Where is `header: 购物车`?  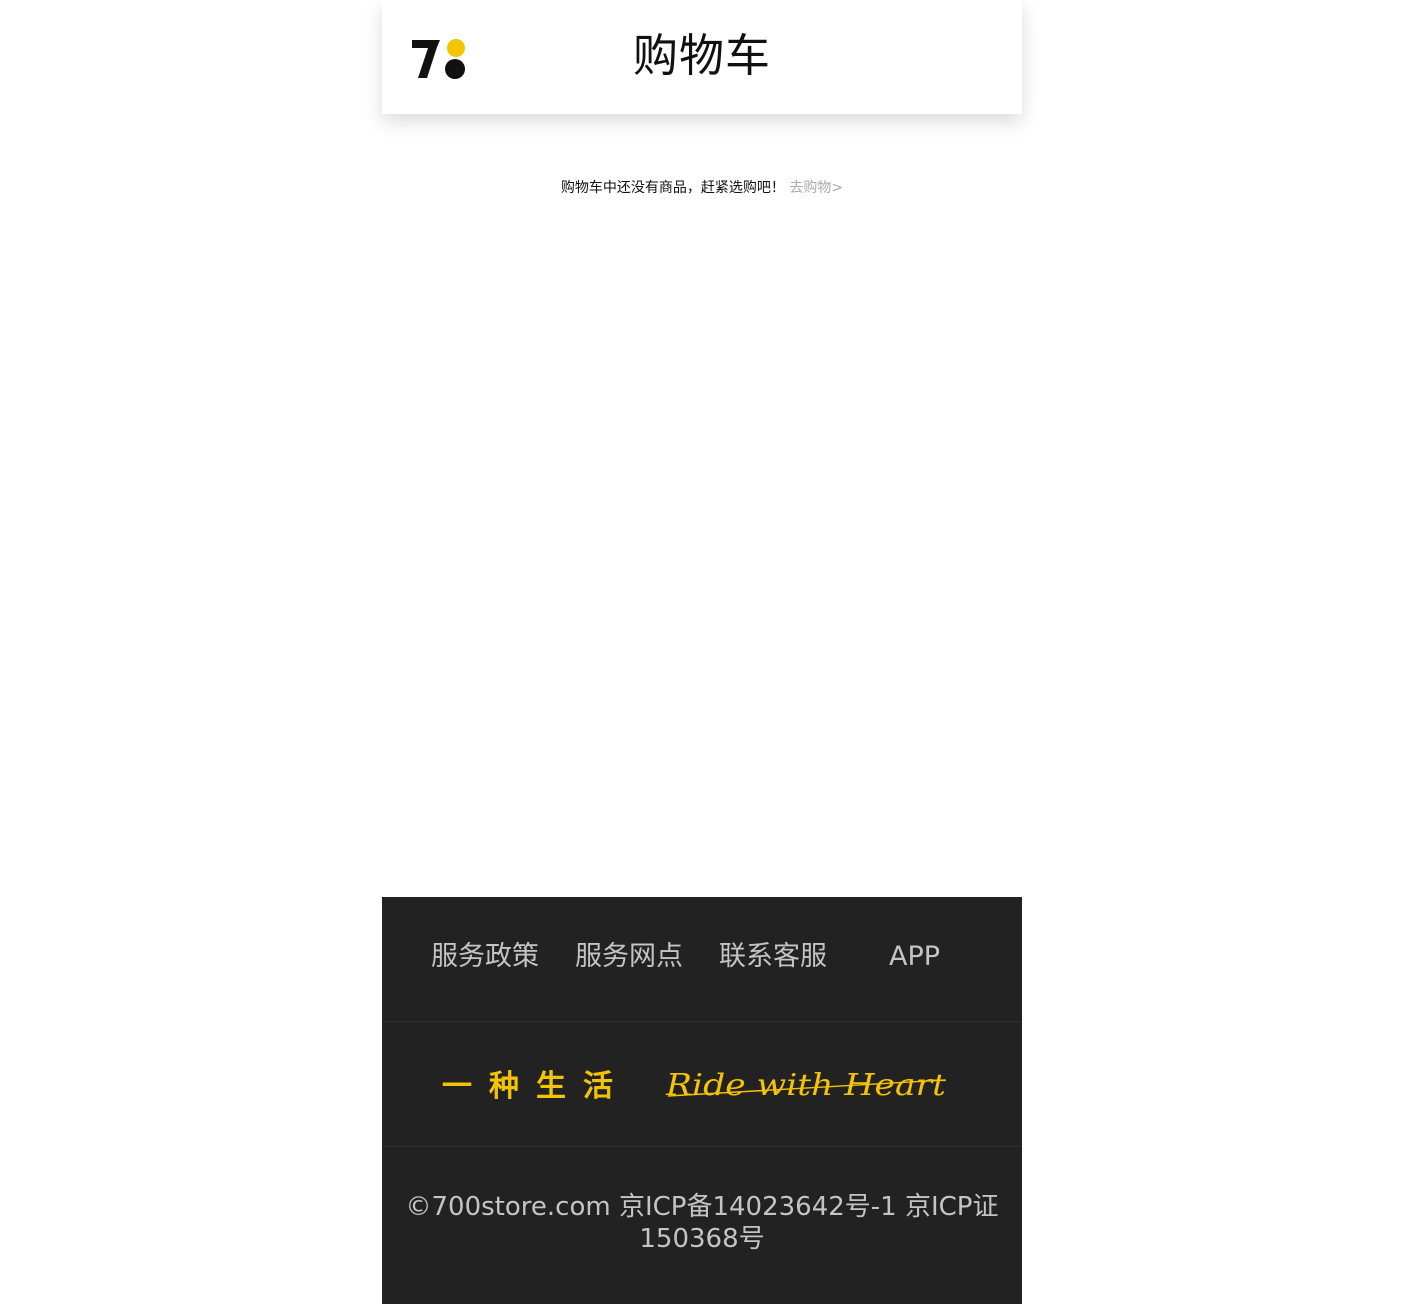 header: 购物车 is located at coordinates (702, 57).